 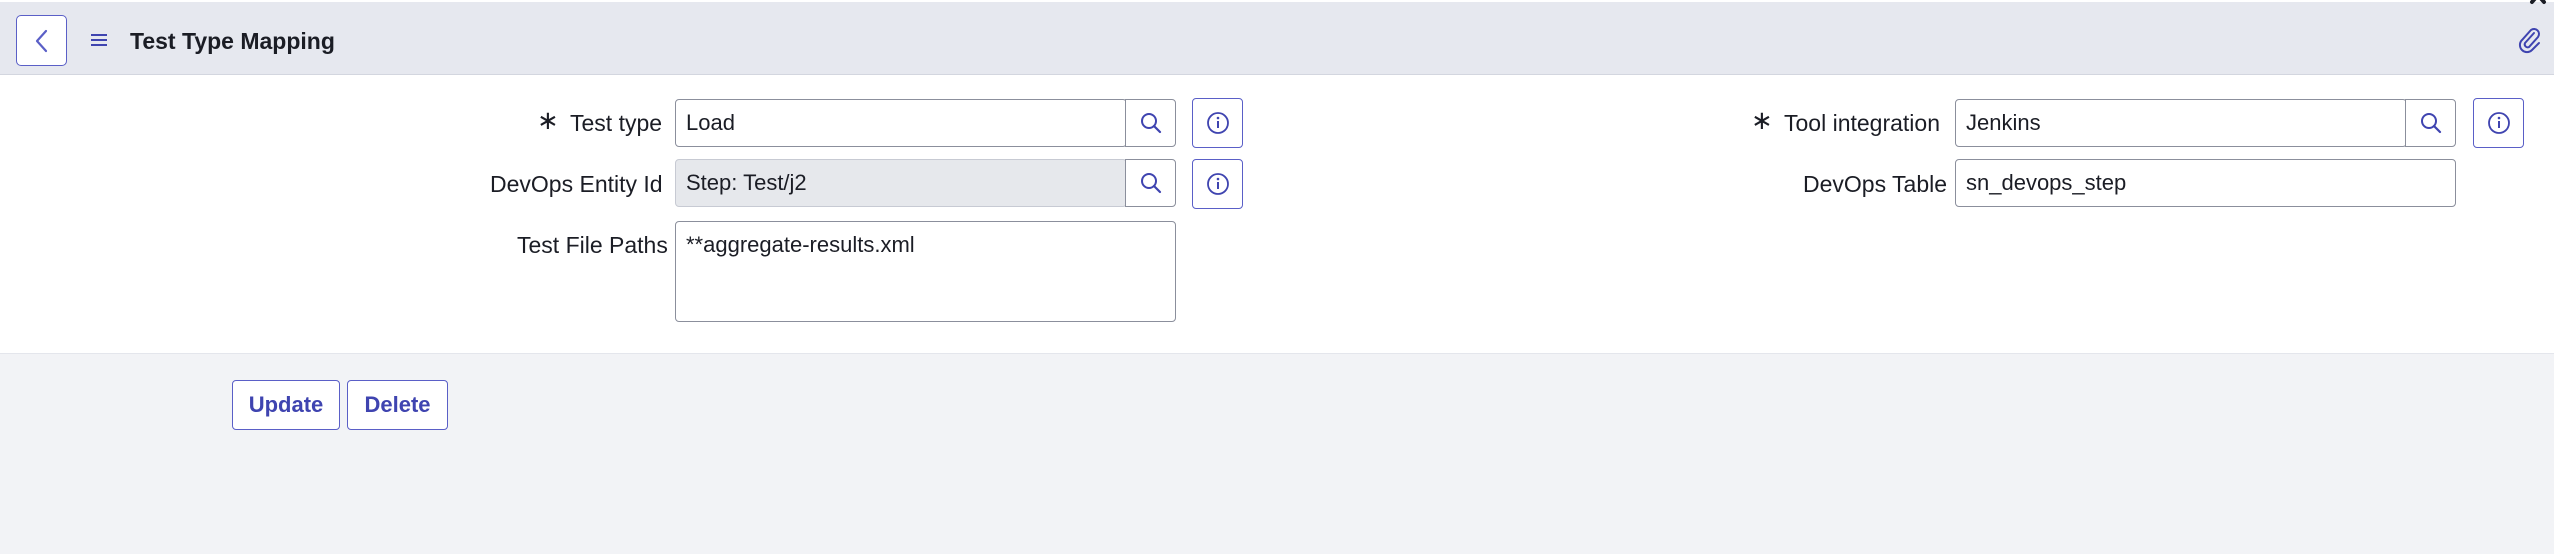 What do you see at coordinates (2205, 183) in the screenshot?
I see `devops-table-input: sn_devops_step` at bounding box center [2205, 183].